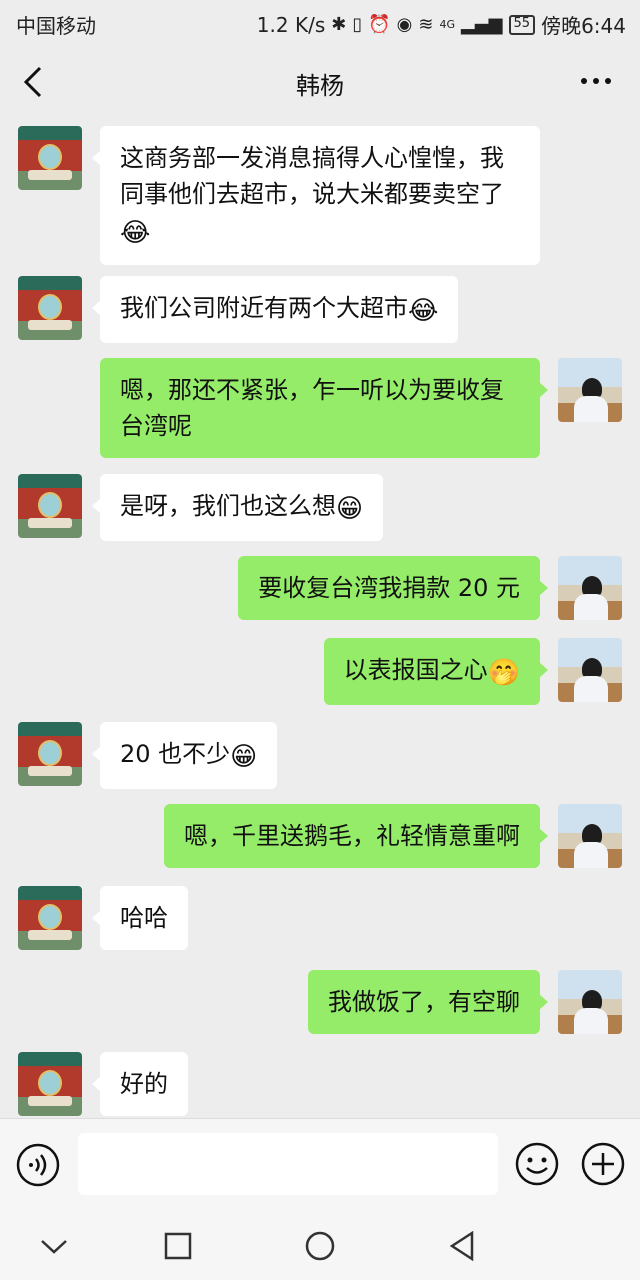 This screenshot has height=1280, width=640. Describe the element at coordinates (339, 24) in the screenshot. I see `bluetooth-icon: ✱` at that location.